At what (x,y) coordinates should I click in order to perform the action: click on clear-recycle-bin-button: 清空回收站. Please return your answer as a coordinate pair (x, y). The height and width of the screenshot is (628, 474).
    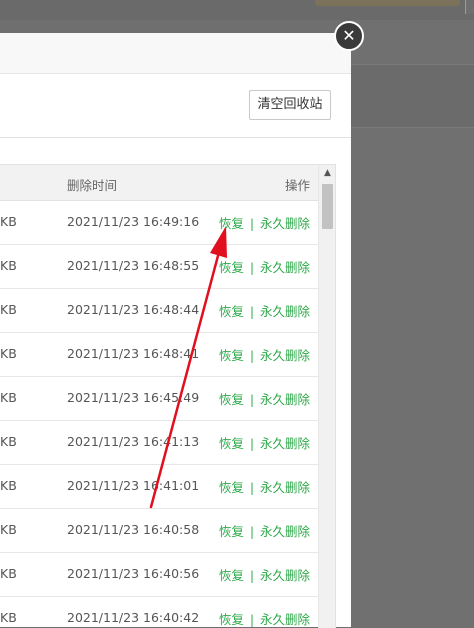
    Looking at the image, I should click on (290, 105).